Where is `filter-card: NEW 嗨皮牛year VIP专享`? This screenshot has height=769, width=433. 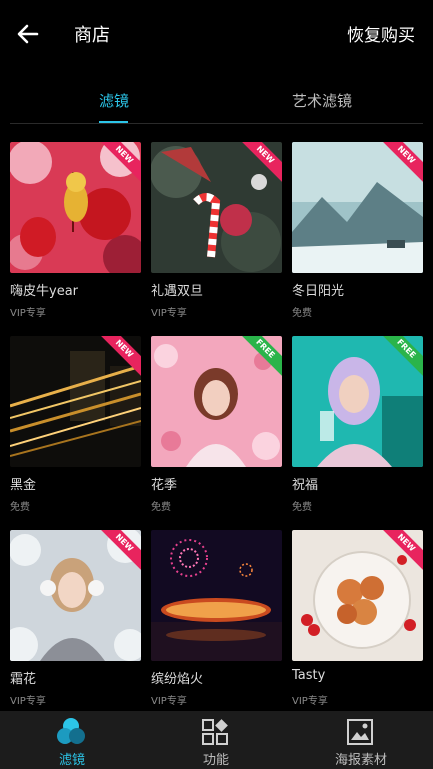 filter-card: NEW 嗨皮牛year VIP专享 is located at coordinates (75, 232).